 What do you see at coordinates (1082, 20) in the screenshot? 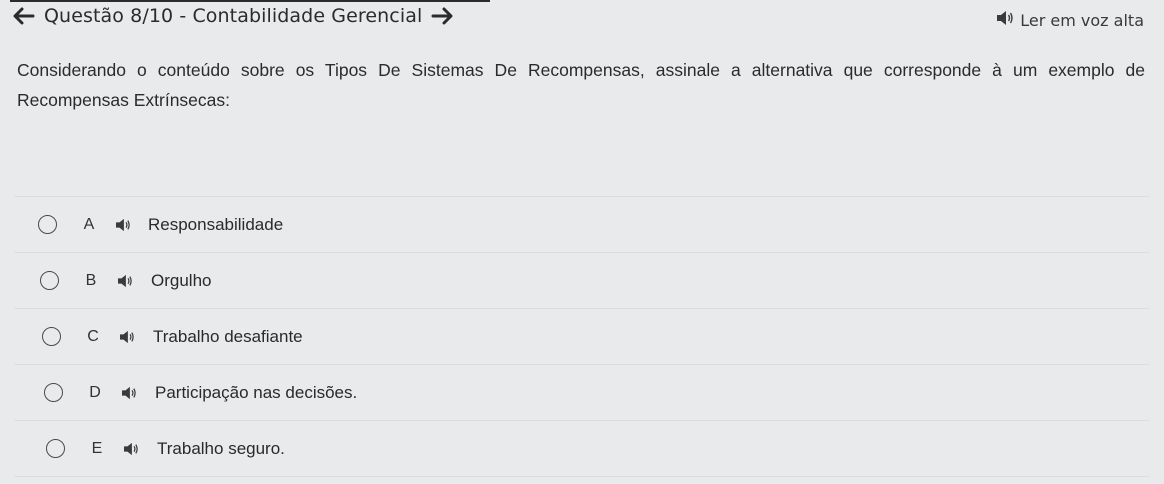
I see `read-aloud-label: Ler em voz alta` at bounding box center [1082, 20].